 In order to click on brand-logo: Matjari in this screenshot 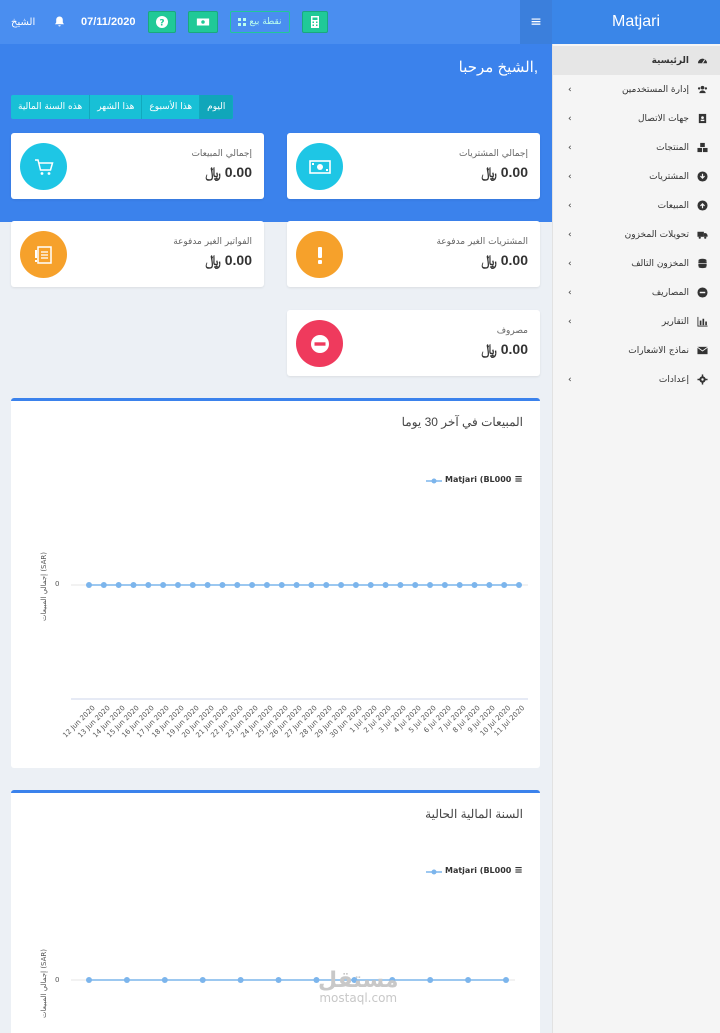, I will do `click(636, 22)`.